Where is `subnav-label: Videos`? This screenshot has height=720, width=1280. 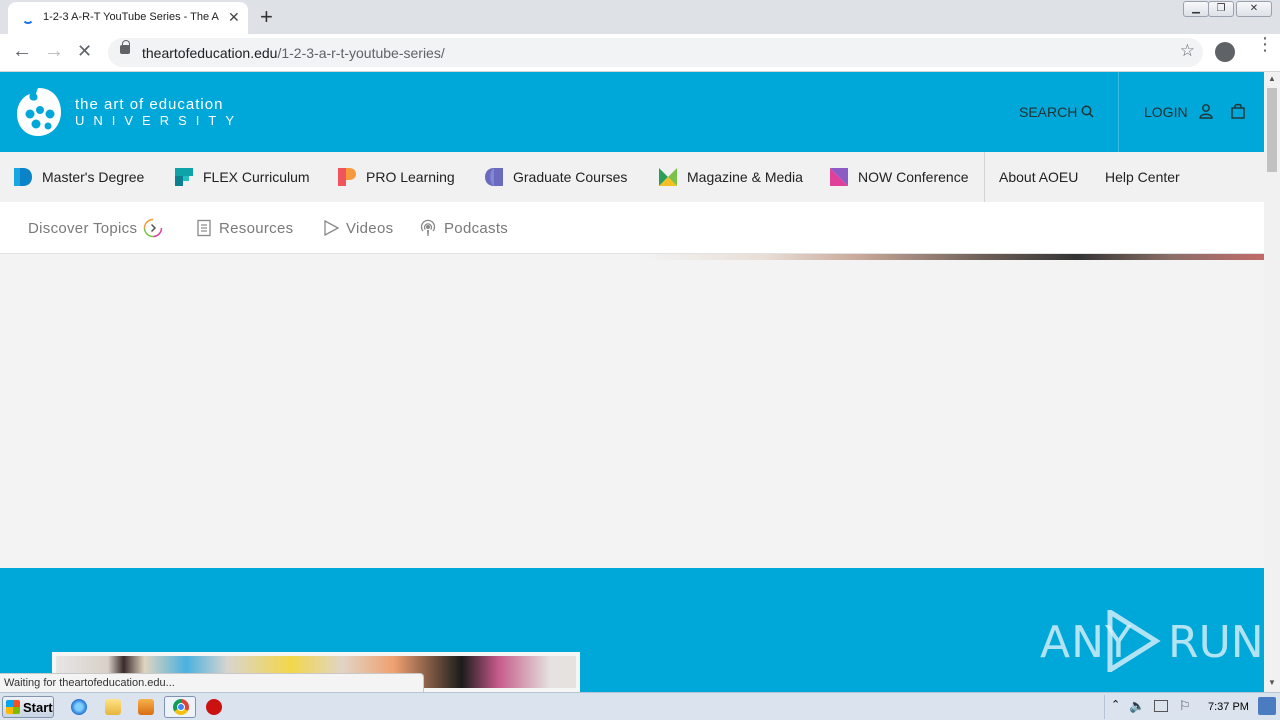 subnav-label: Videos is located at coordinates (370, 228).